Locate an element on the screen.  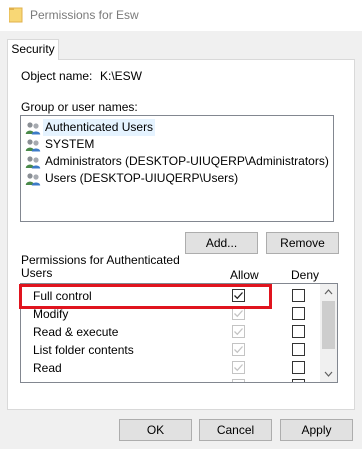
remove-button: Remove is located at coordinates (302, 243).